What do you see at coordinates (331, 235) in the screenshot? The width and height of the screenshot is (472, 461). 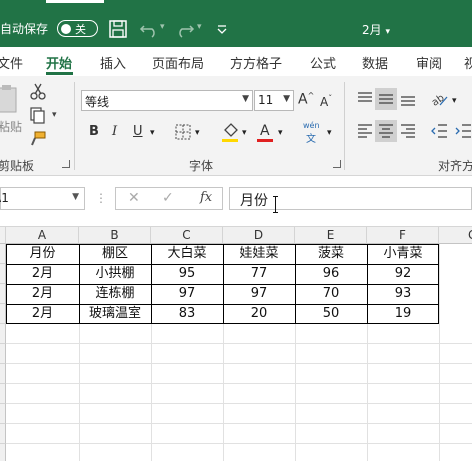 I see `column-header-e: E` at bounding box center [331, 235].